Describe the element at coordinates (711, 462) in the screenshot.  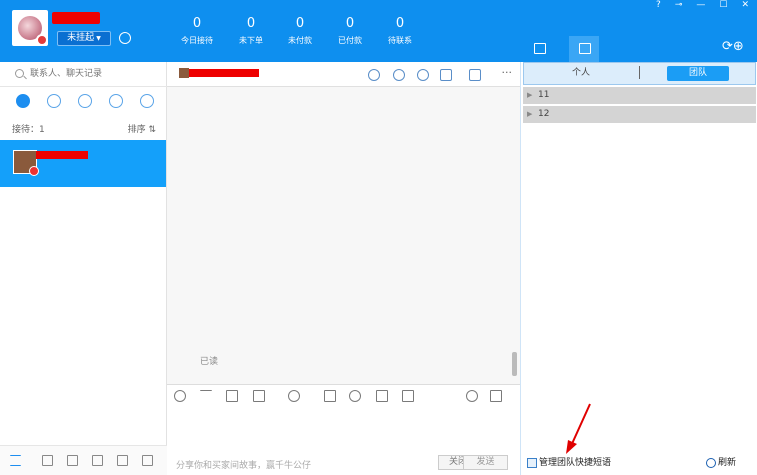
I see `refresh-icon` at that location.